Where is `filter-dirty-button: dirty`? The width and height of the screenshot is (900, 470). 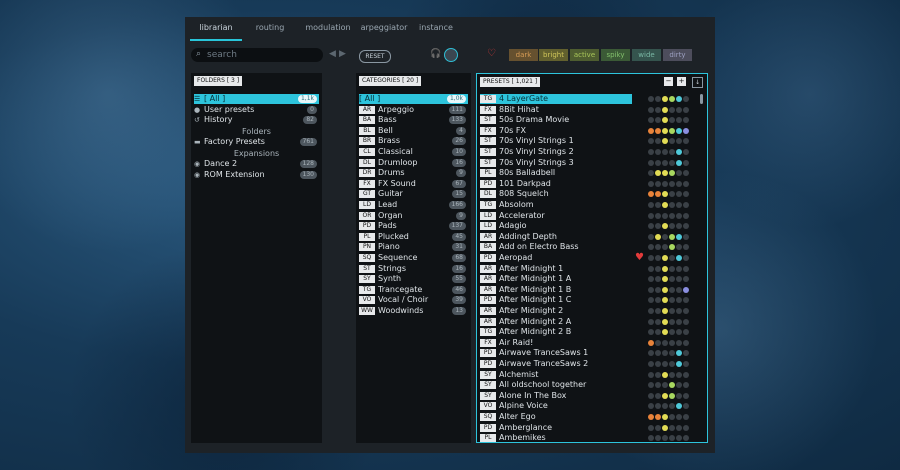
filter-dirty-button: dirty is located at coordinates (677, 55).